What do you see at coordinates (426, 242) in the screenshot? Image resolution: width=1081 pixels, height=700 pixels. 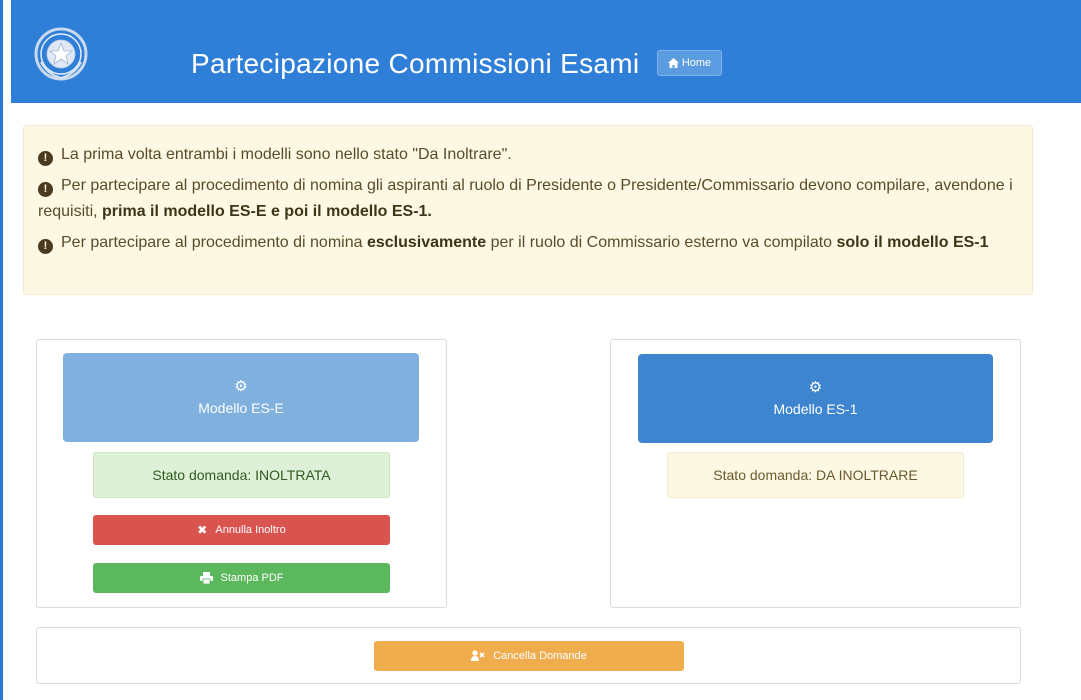 I see `notice-bold-text: esclusivamente` at bounding box center [426, 242].